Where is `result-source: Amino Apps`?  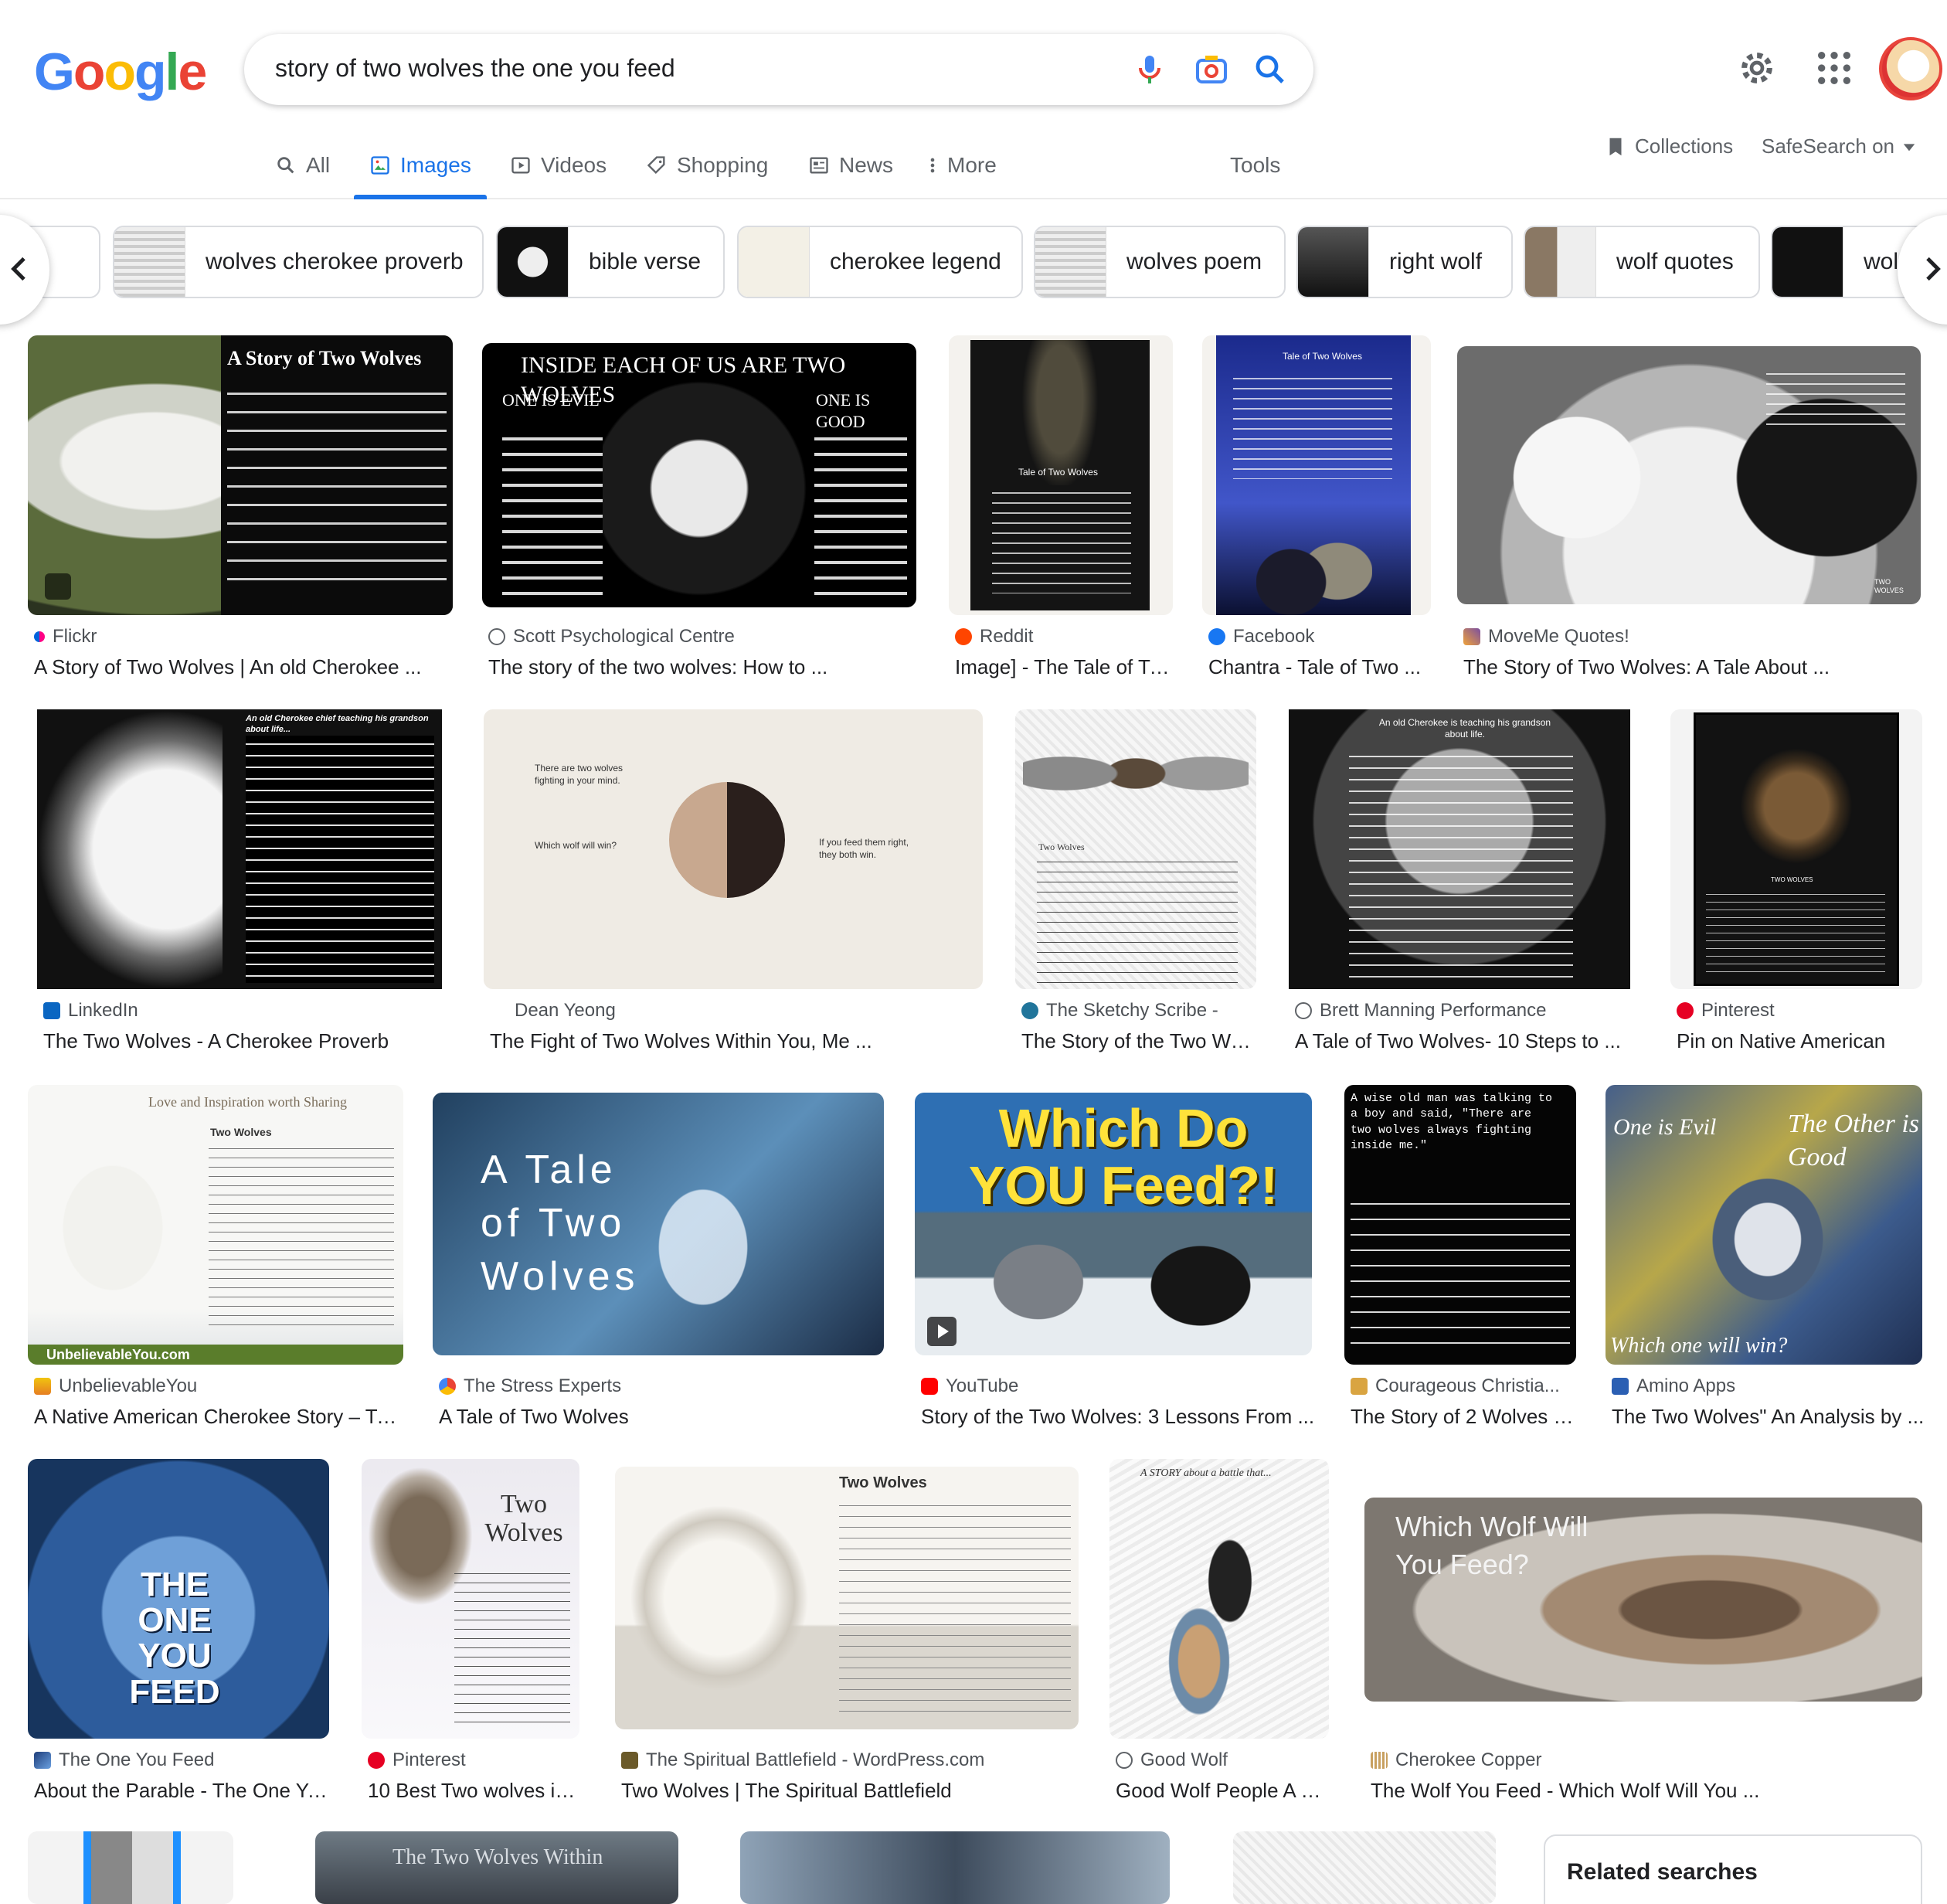 result-source: Amino Apps is located at coordinates (1673, 1386).